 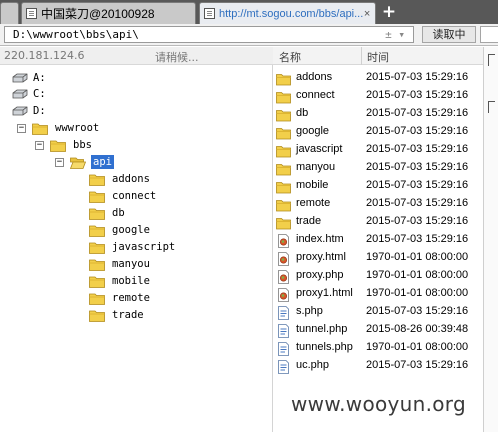 I want to click on tree-folder-mobile: mobile, so click(x=120, y=281).